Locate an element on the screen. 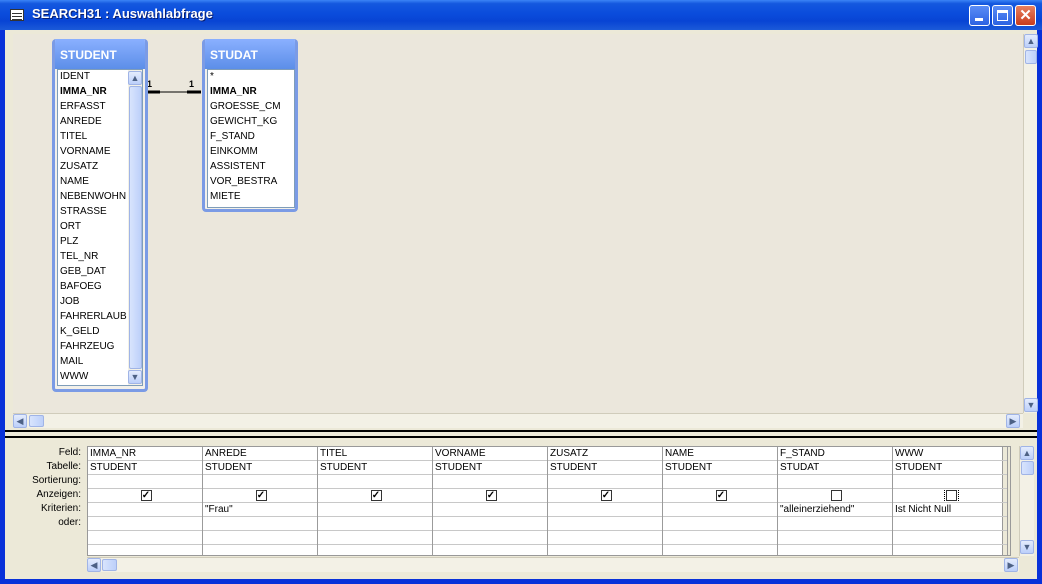  studat-field-item: ASSISTENT is located at coordinates (251, 168).